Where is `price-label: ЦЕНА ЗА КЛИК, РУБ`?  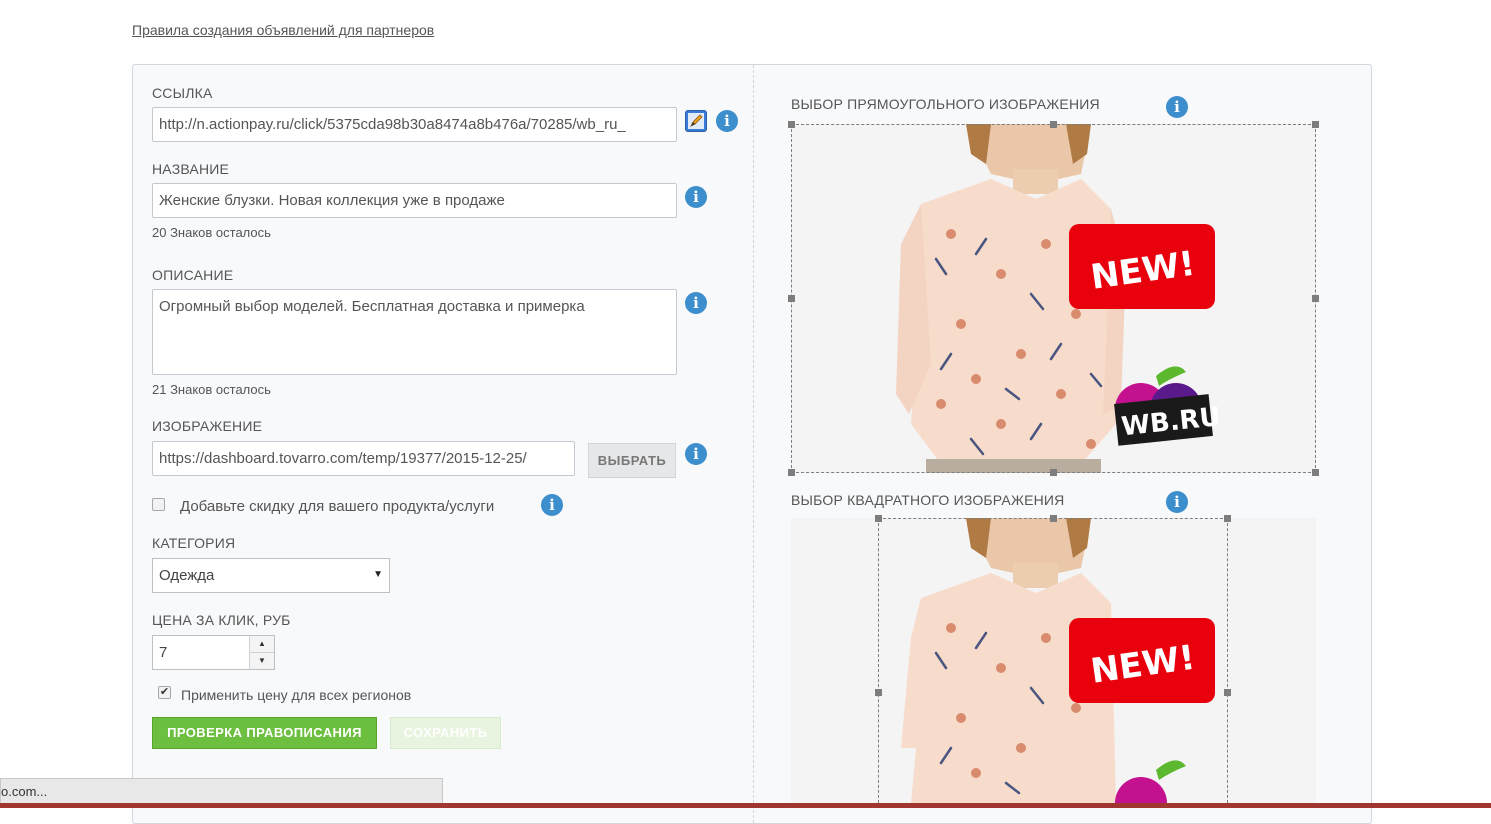 price-label: ЦЕНА ЗА КЛИК, РУБ is located at coordinates (221, 620).